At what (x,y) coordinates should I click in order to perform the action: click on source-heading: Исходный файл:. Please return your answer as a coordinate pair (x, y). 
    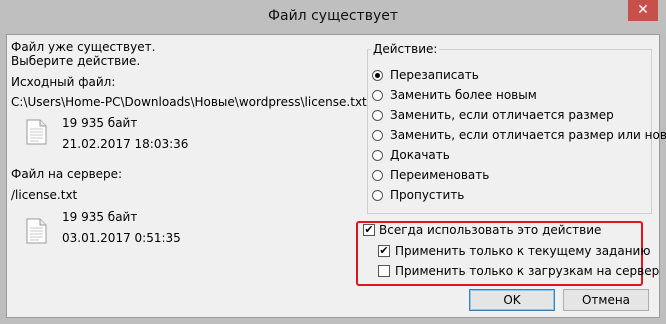
    Looking at the image, I should click on (63, 82).